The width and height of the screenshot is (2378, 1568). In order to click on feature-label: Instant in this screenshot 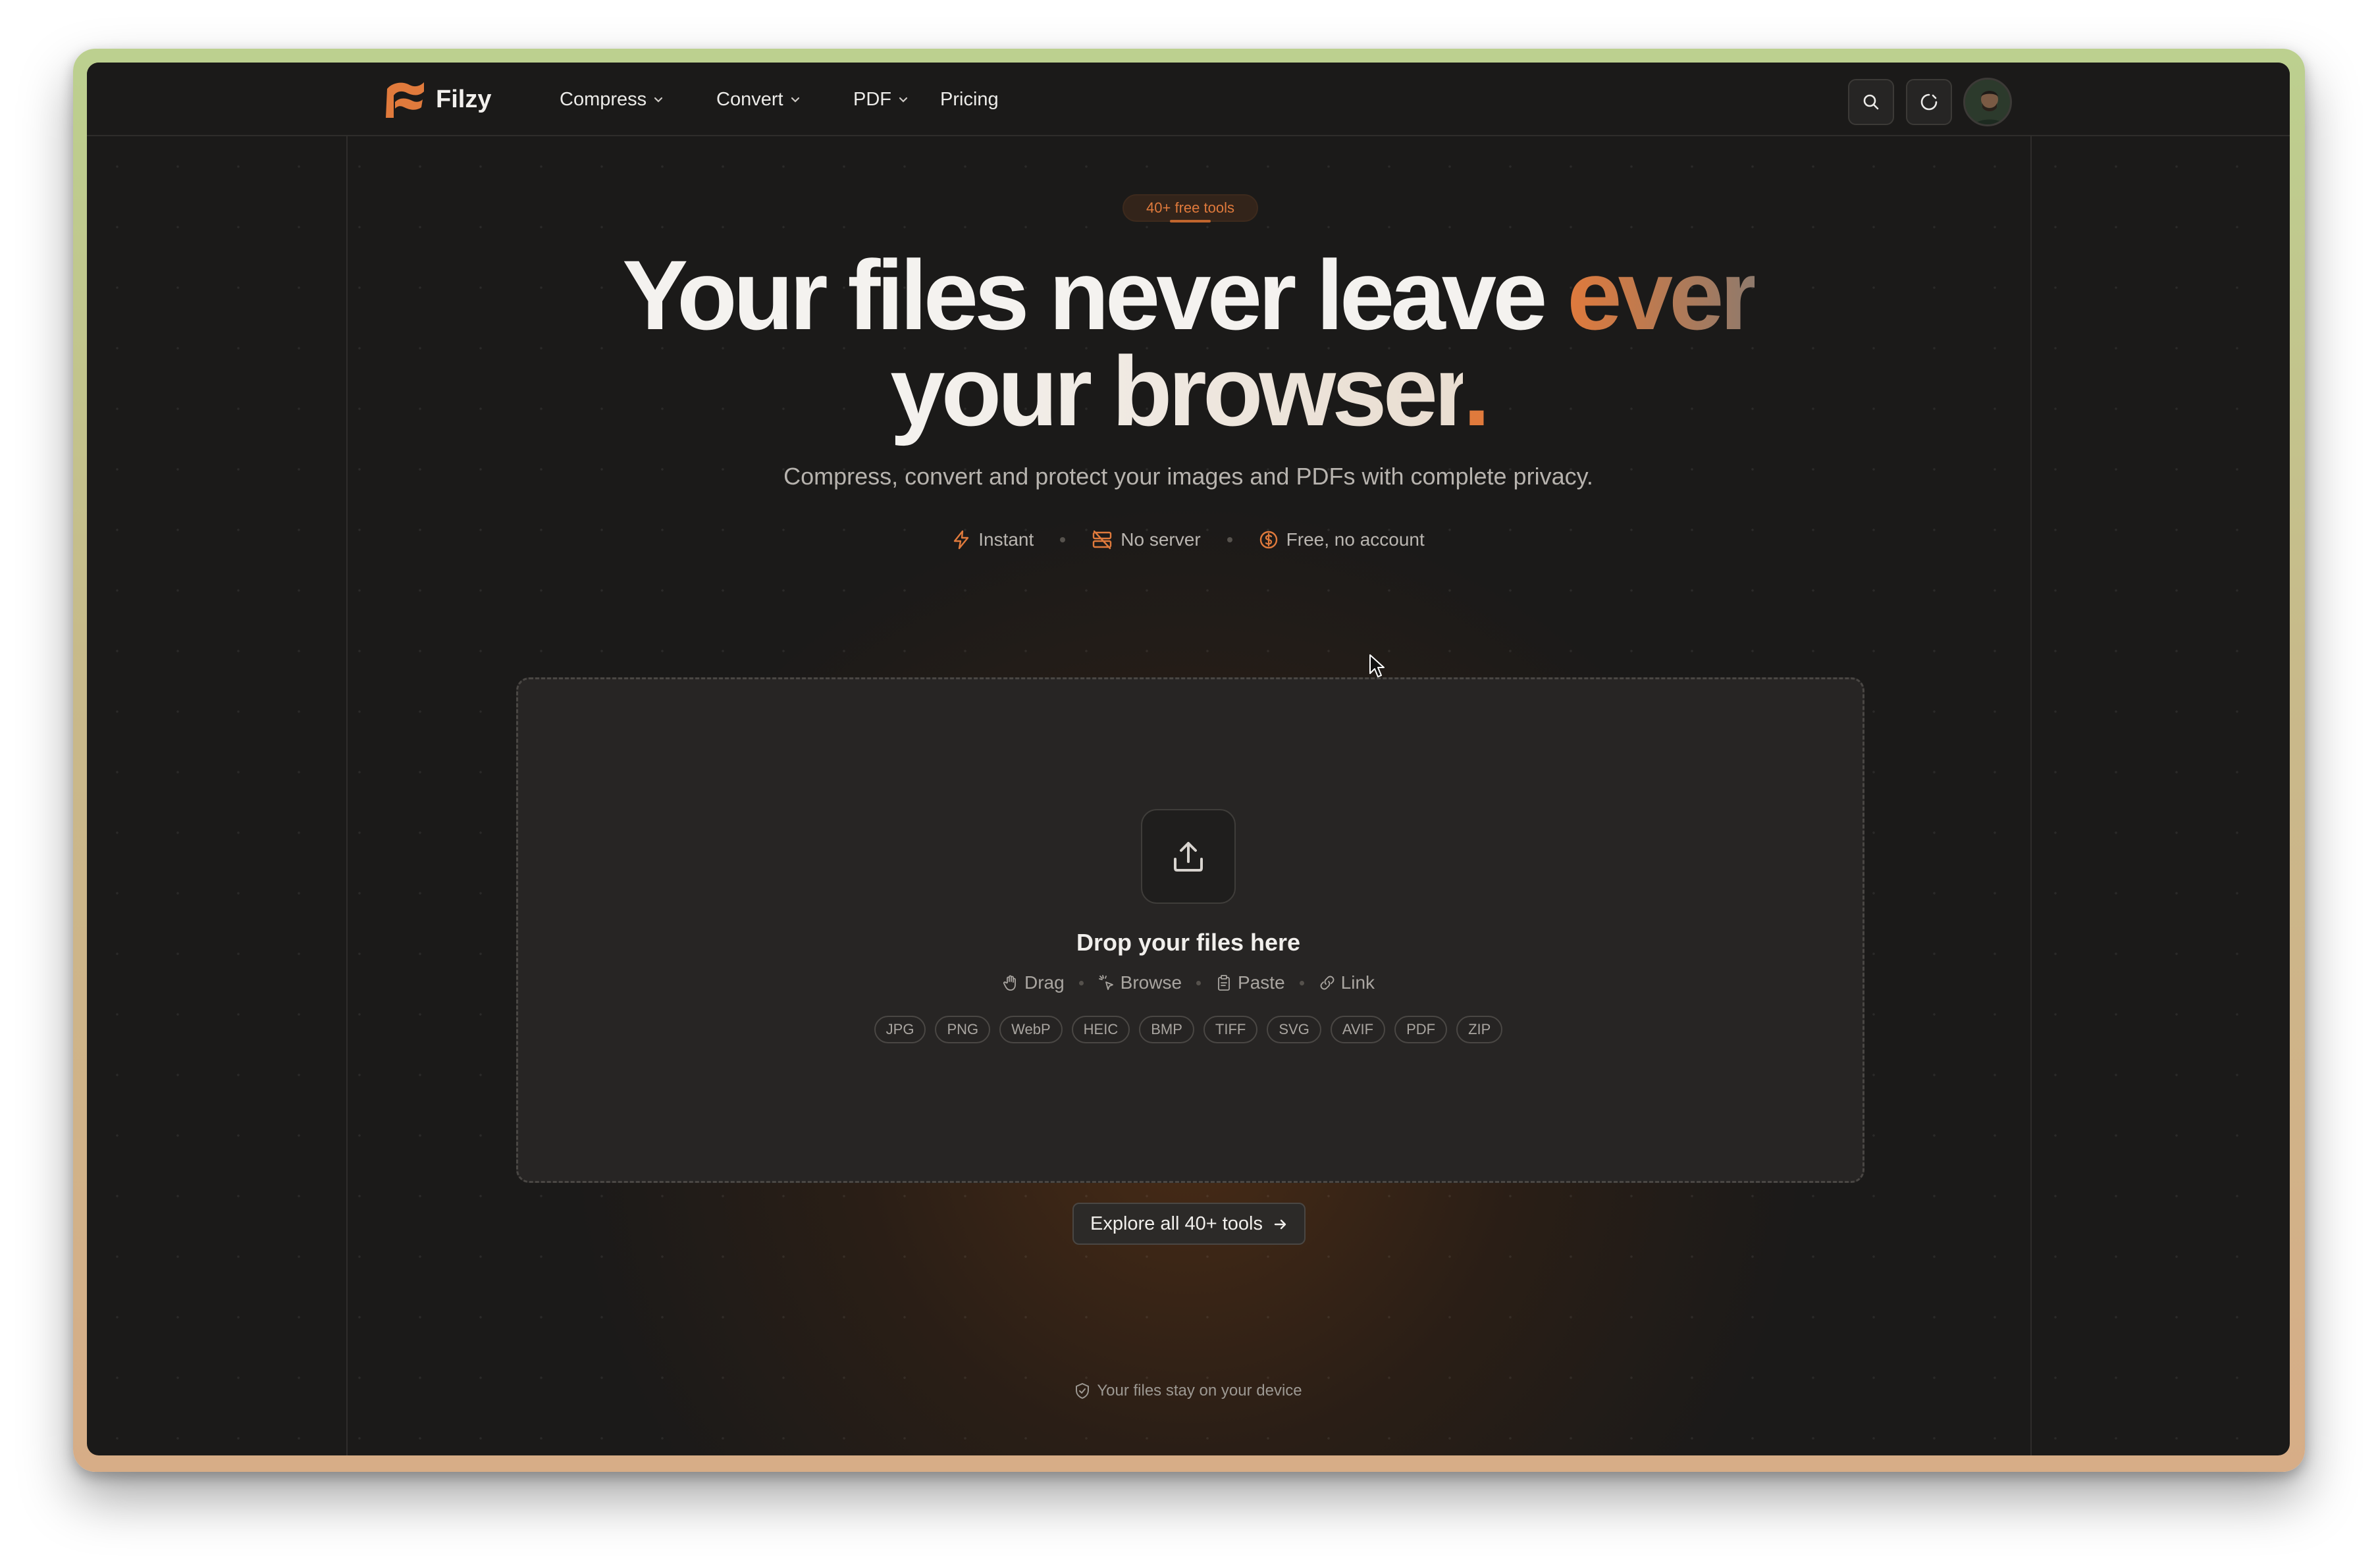, I will do `click(1006, 540)`.